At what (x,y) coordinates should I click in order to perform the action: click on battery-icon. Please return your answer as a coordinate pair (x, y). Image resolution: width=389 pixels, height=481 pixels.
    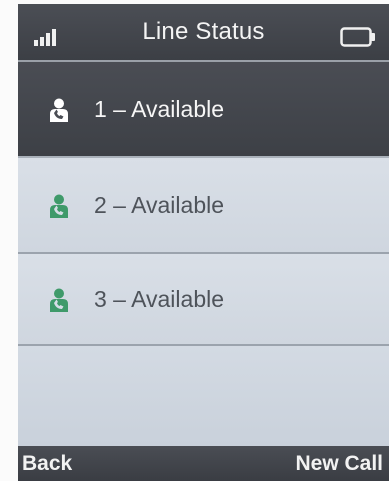
    Looking at the image, I should click on (357, 37).